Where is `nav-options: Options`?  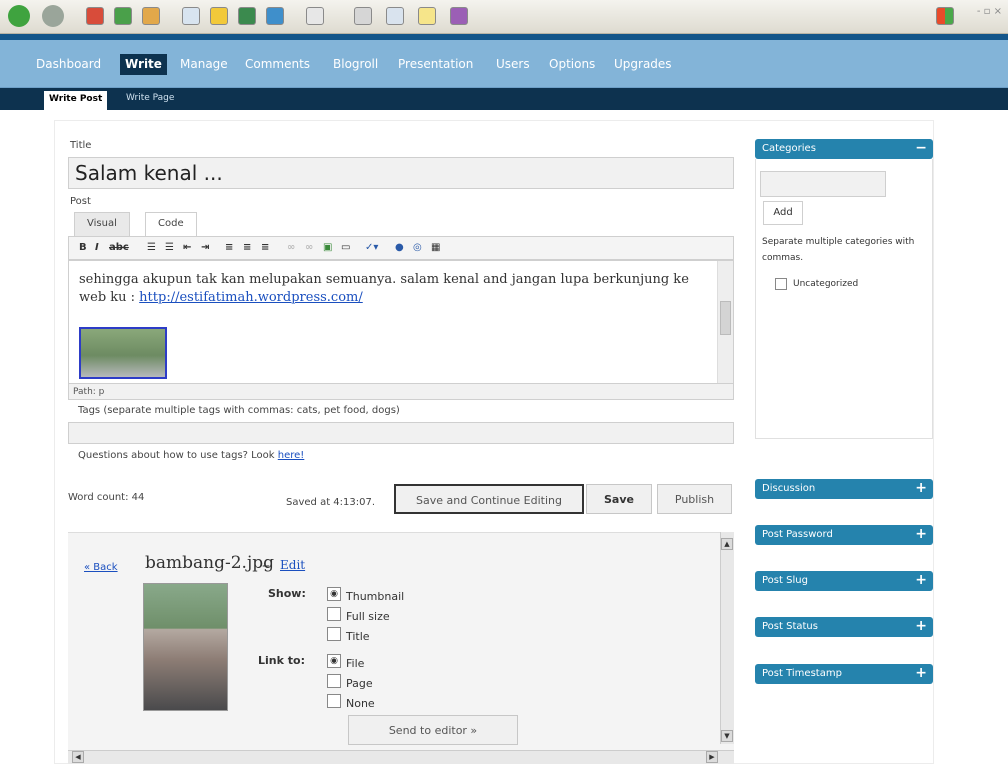 nav-options: Options is located at coordinates (572, 64).